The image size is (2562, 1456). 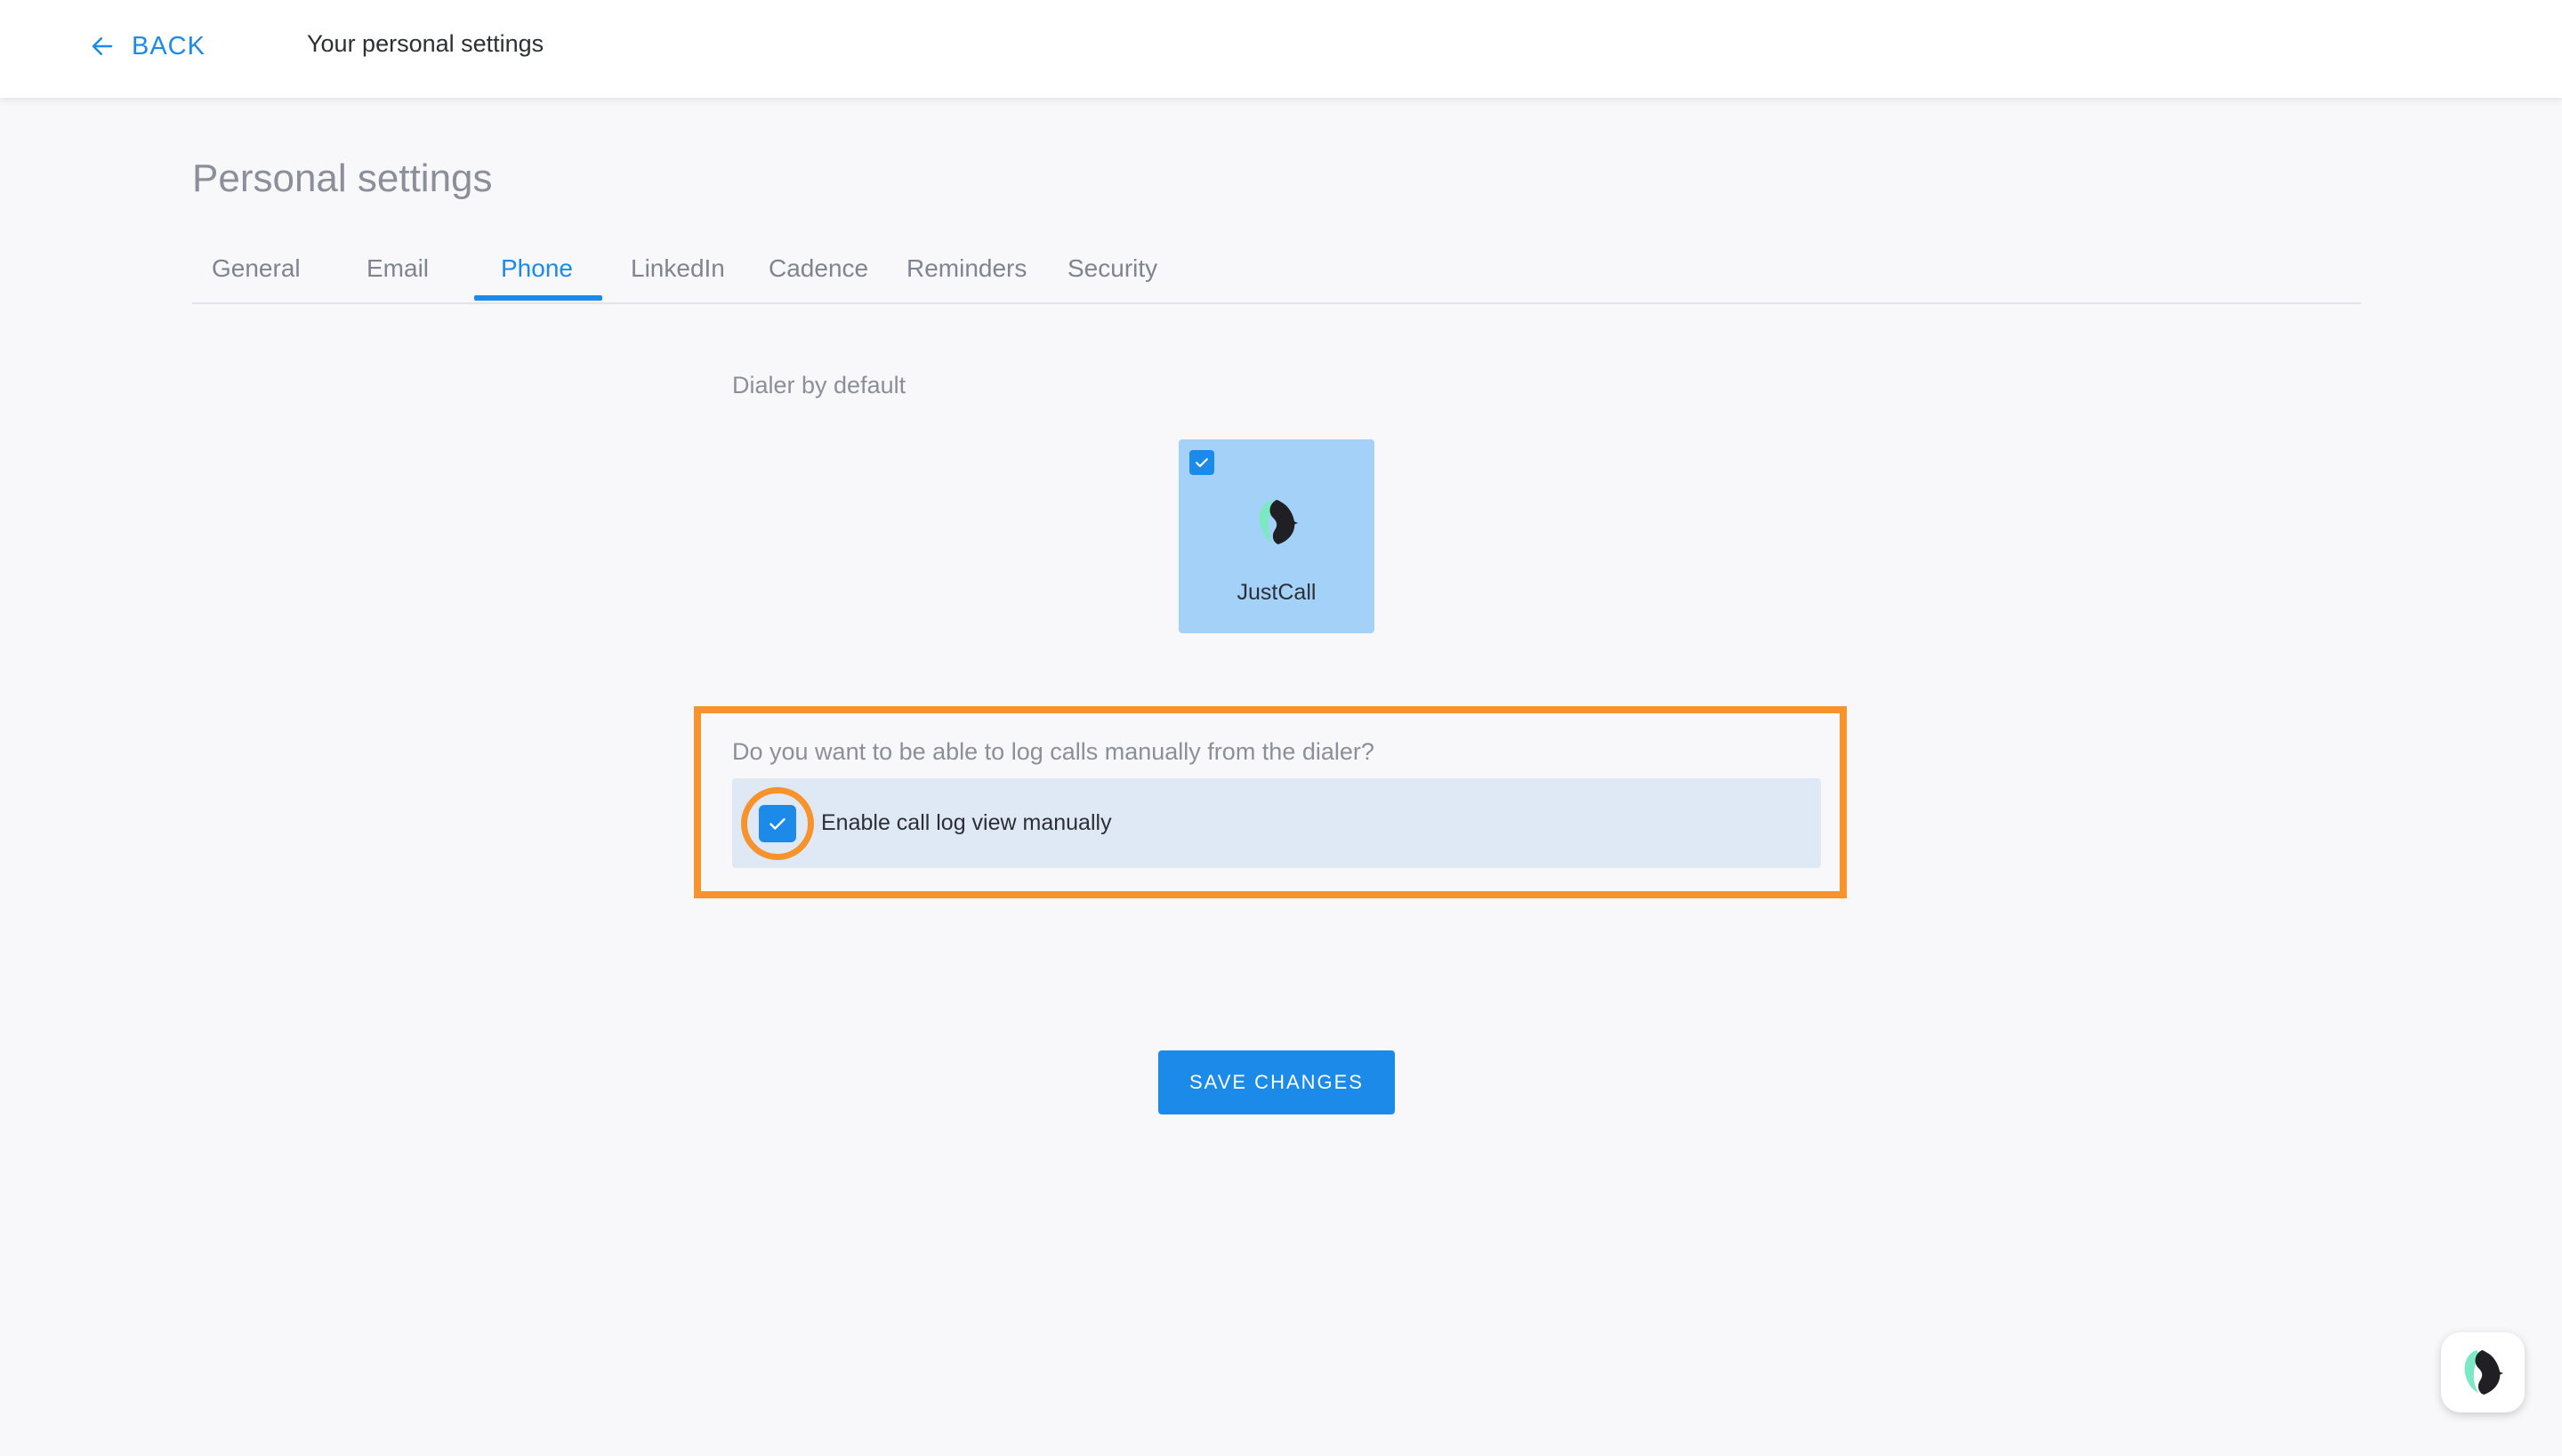 What do you see at coordinates (1276, 1082) in the screenshot?
I see `save-changes-button: SAVE CHANGES` at bounding box center [1276, 1082].